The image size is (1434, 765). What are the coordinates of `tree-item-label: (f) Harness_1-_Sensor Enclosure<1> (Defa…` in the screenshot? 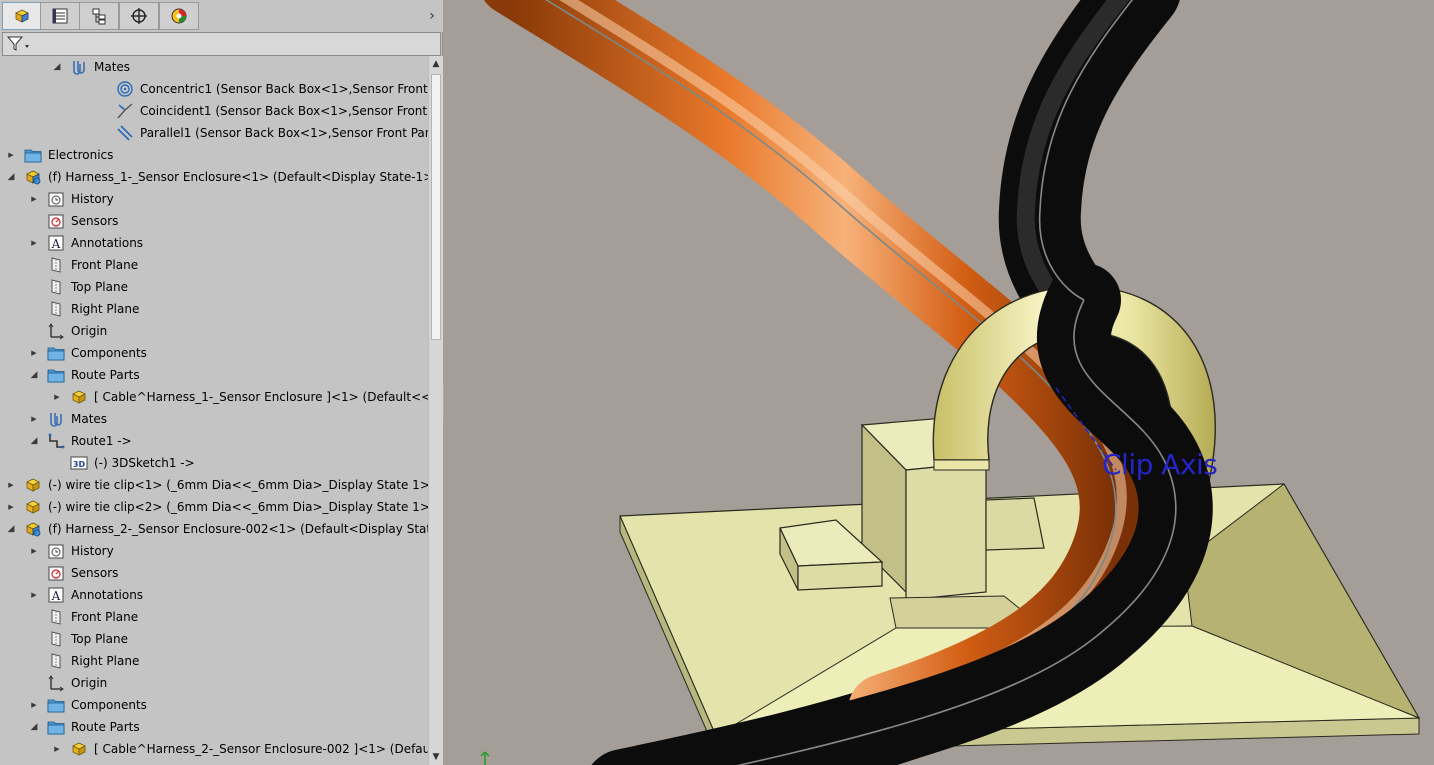 It's located at (238, 177).